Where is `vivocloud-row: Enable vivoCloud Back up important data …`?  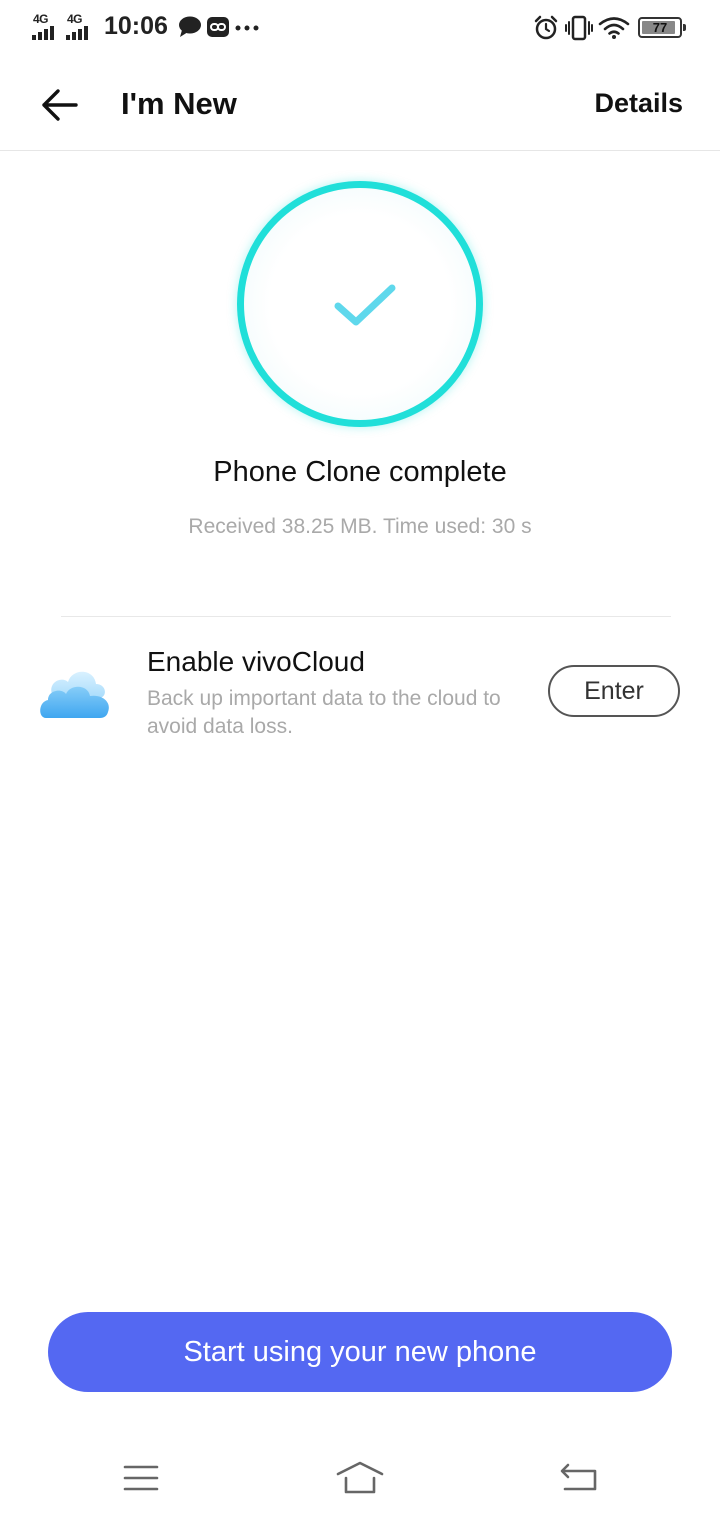 vivocloud-row: Enable vivoCloud Back up important data … is located at coordinates (360, 690).